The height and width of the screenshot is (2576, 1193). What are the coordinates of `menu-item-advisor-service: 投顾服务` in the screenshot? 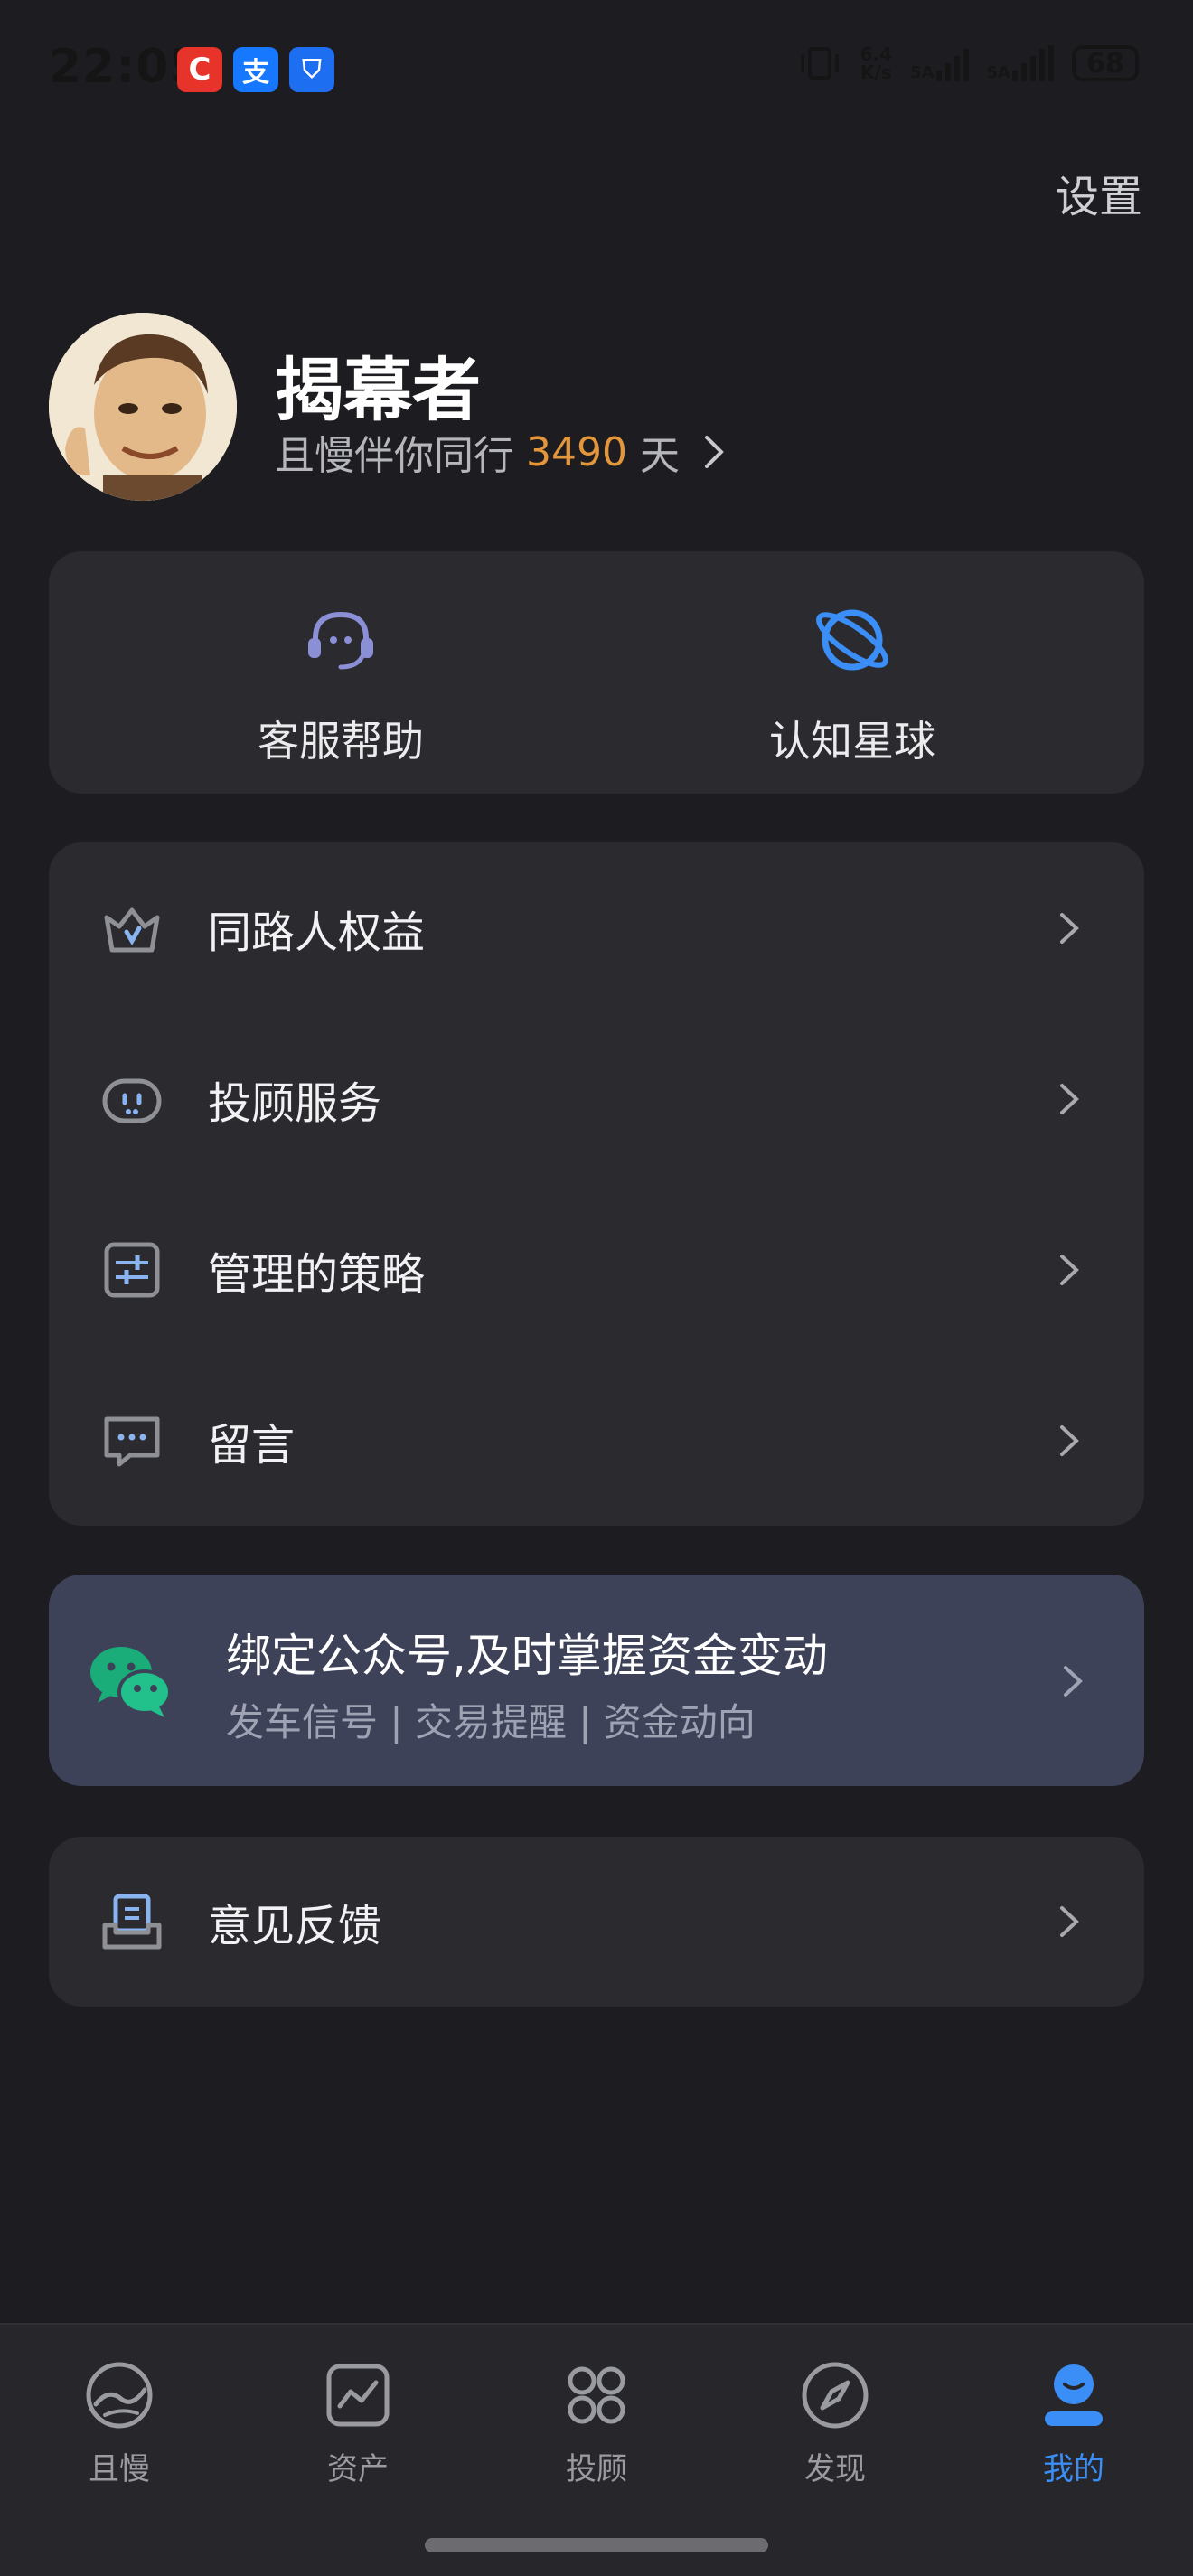 It's located at (596, 1098).